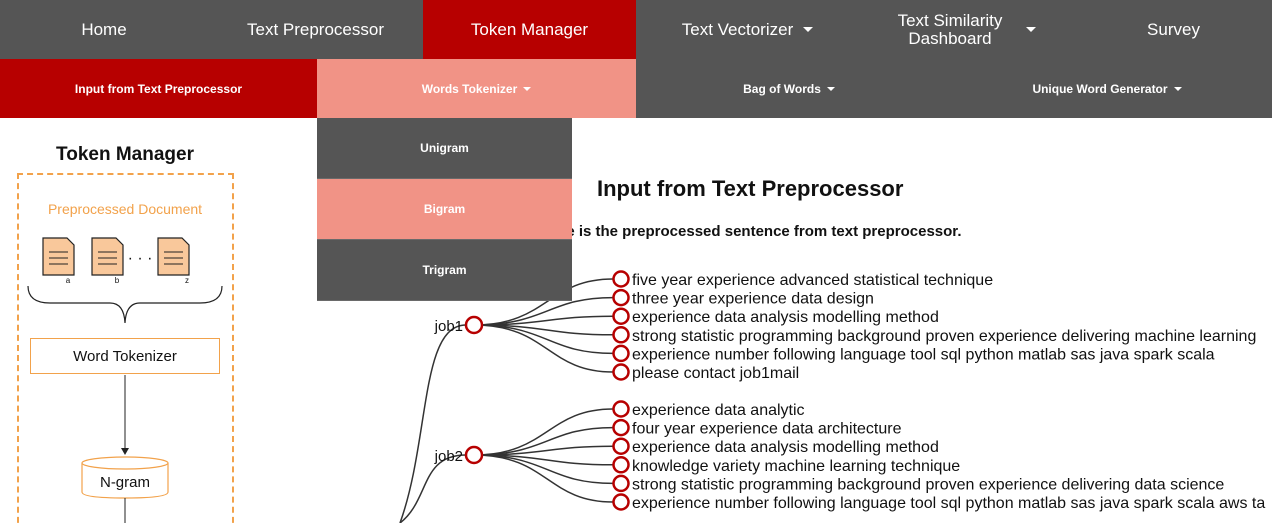  I want to click on tree-group-label: job1, so click(448, 326).